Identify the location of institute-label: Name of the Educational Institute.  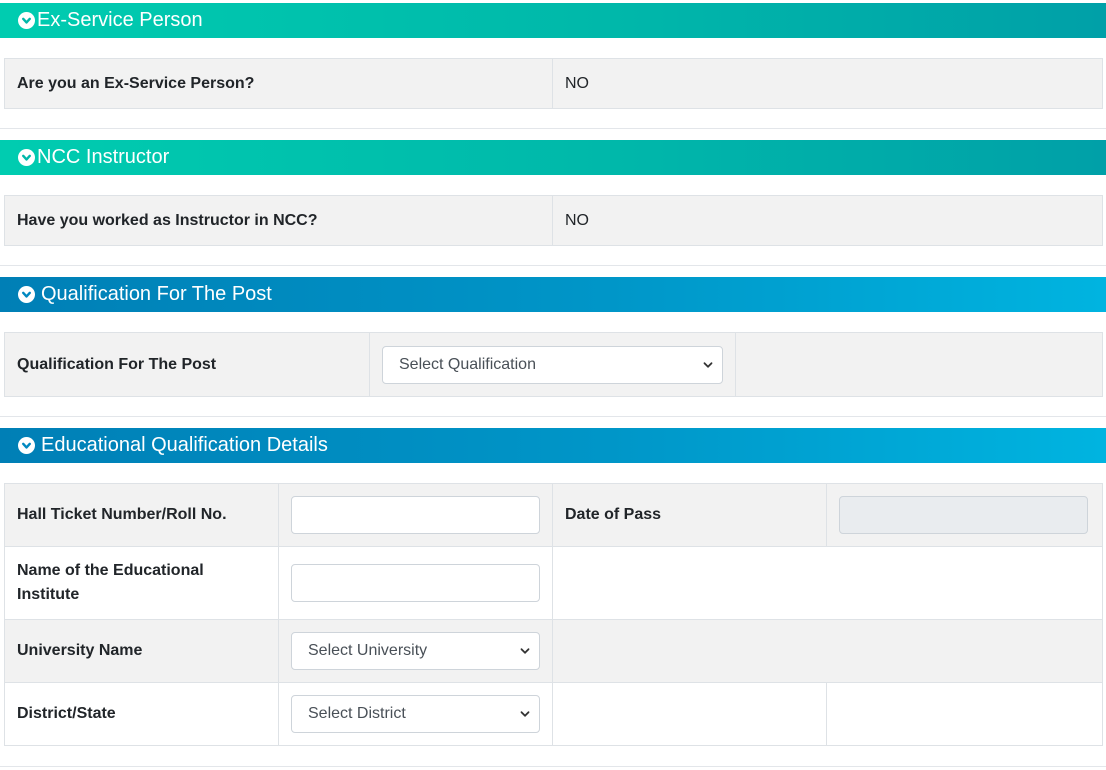
(141, 583).